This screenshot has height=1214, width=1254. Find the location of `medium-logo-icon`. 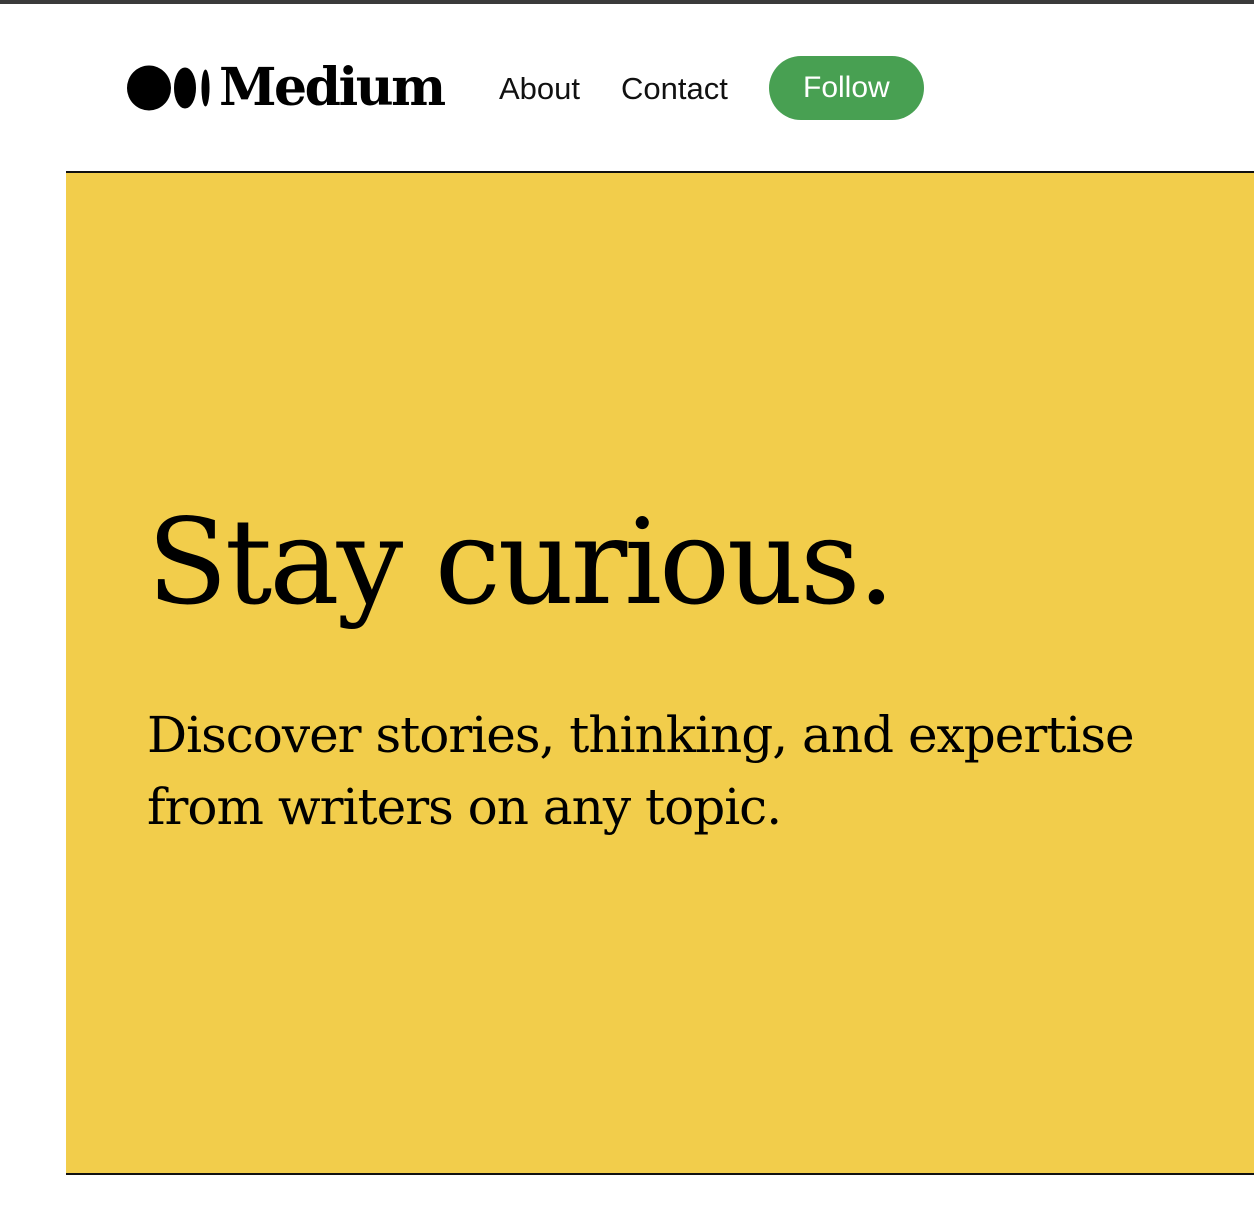

medium-logo-icon is located at coordinates (168, 88).